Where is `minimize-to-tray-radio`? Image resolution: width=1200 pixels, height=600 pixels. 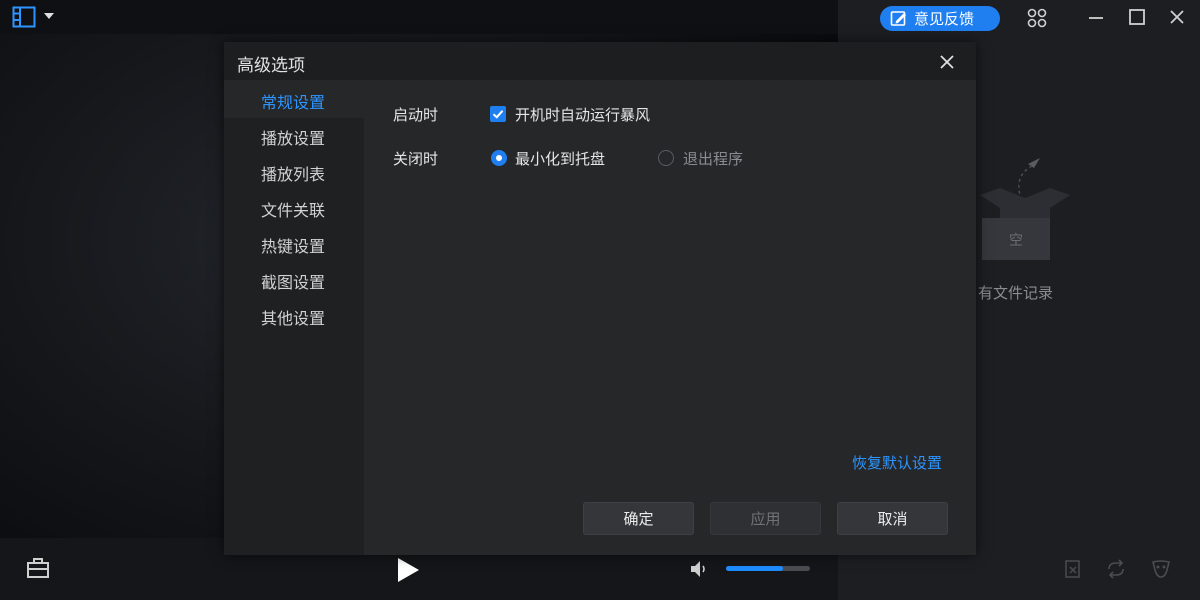 minimize-to-tray-radio is located at coordinates (499, 158).